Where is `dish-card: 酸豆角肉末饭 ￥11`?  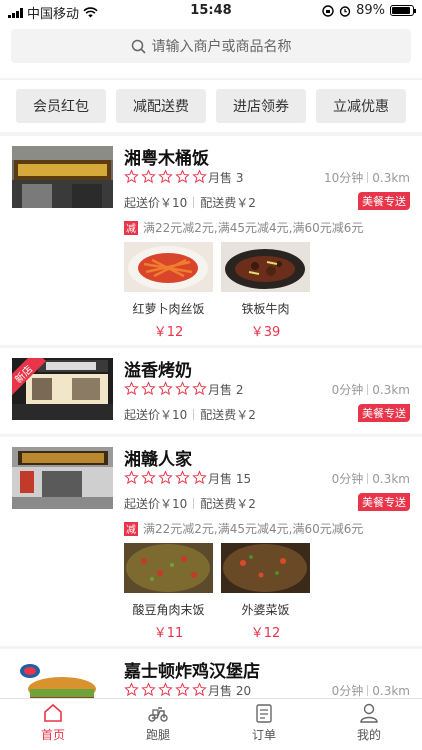
dish-card: 酸豆角肉末饭 ￥11 is located at coordinates (168, 592).